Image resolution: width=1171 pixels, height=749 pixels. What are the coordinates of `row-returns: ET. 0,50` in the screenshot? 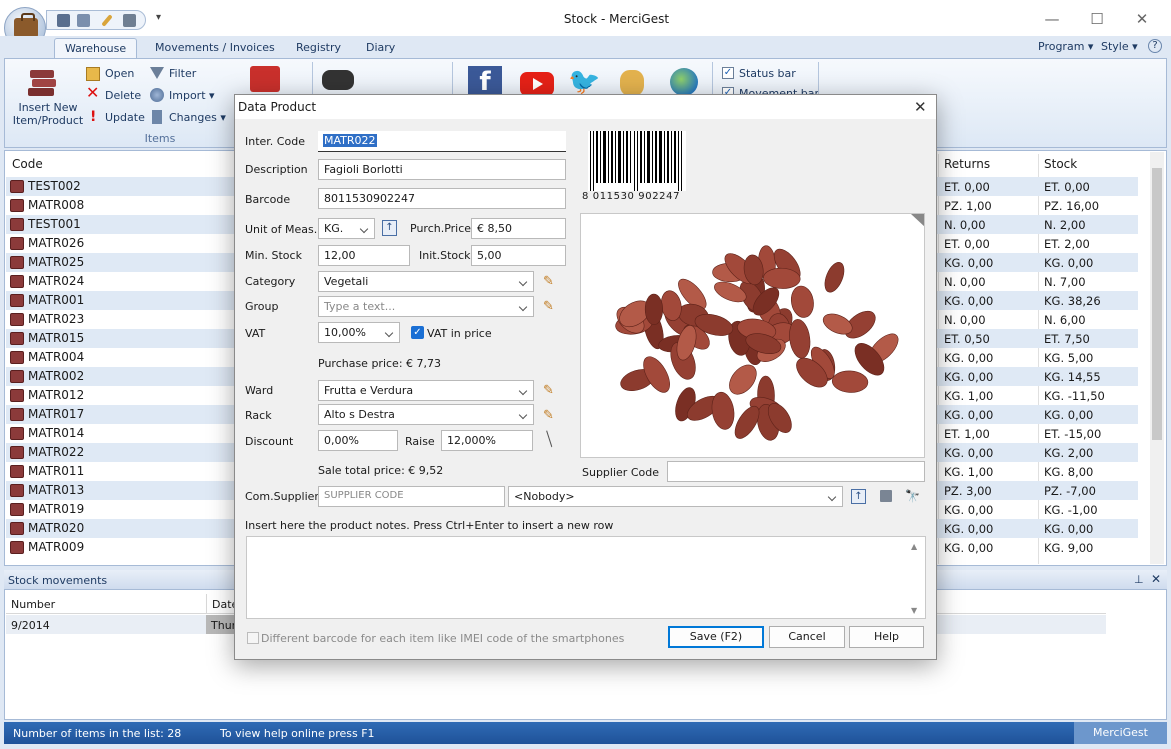 It's located at (967, 339).